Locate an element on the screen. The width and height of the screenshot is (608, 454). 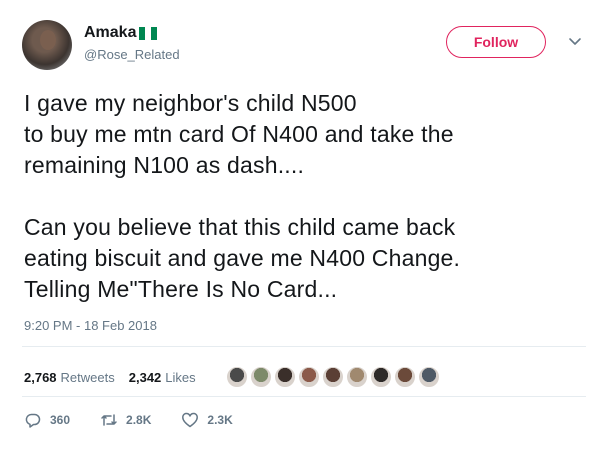
liker-avatars is located at coordinates (334, 377).